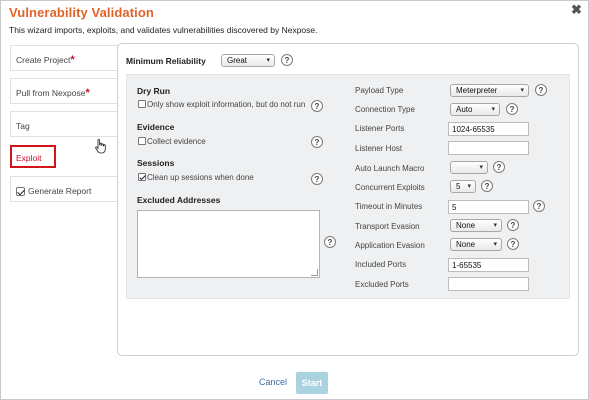 This screenshot has width=589, height=400. Describe the element at coordinates (29, 158) in the screenshot. I see `step-label: Exploit` at that location.